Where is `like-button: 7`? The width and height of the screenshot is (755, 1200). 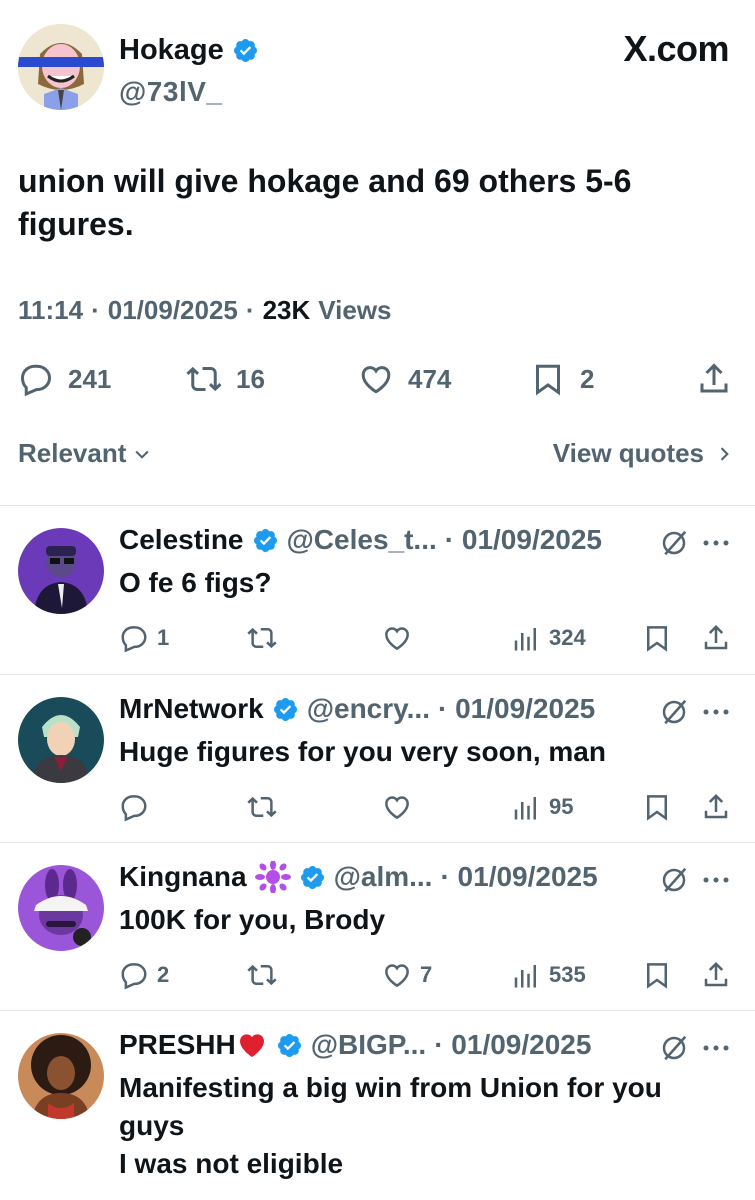
like-button: 7 is located at coordinates (407, 975).